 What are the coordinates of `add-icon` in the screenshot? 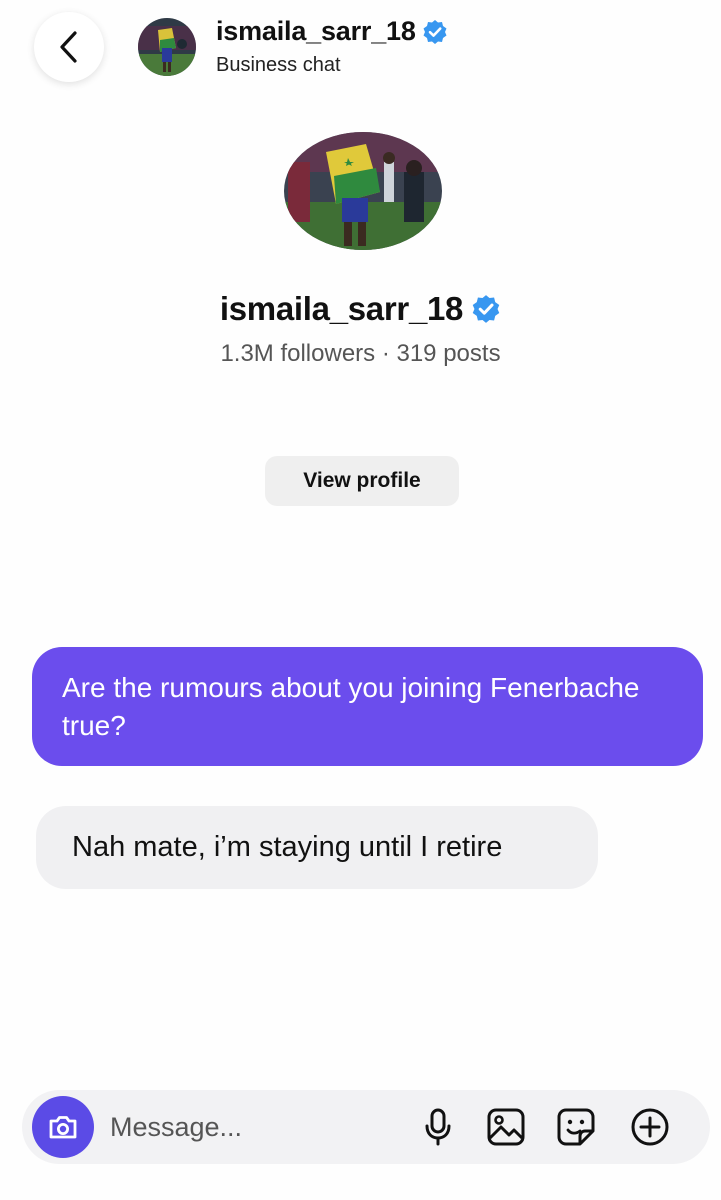 It's located at (650, 1127).